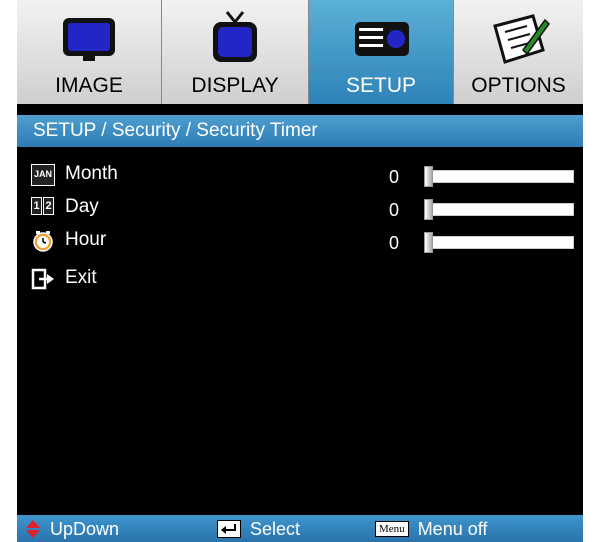 The width and height of the screenshot is (600, 542). Describe the element at coordinates (394, 210) in the screenshot. I see `day-value: 0` at that location.